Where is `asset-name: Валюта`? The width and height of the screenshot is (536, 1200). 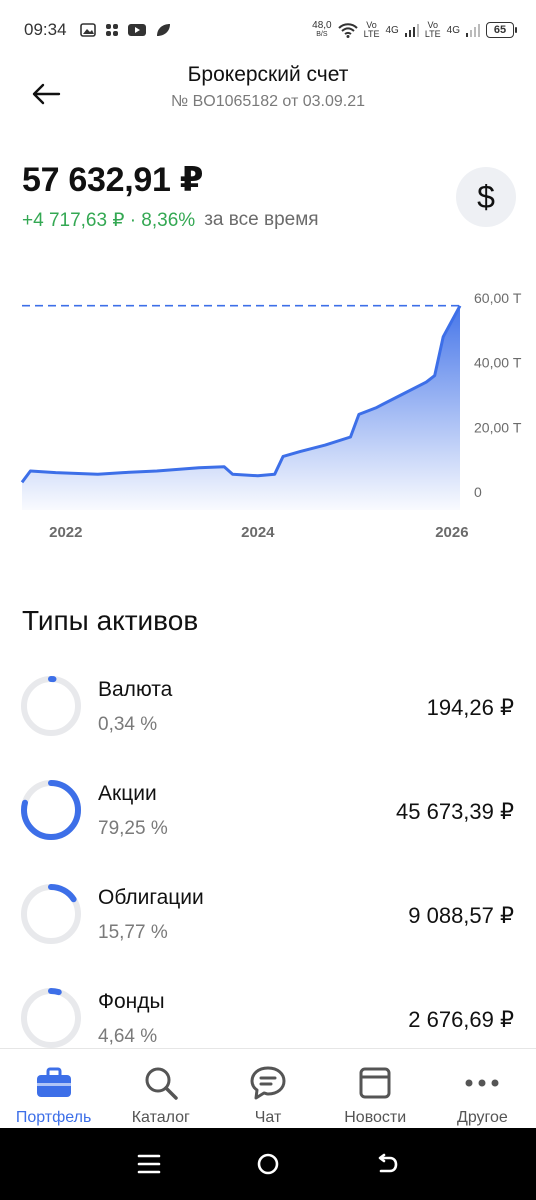
asset-name: Валюта is located at coordinates (135, 689).